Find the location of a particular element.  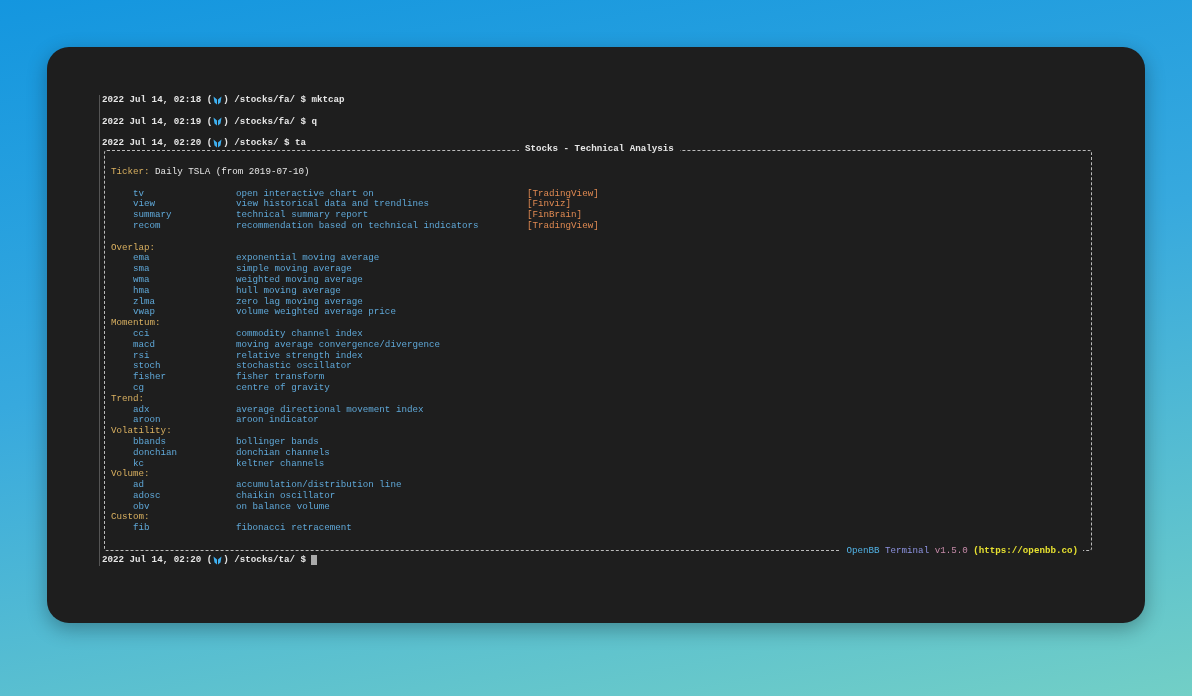

ticker-value: Daily TSLA (from 2019-07-10) is located at coordinates (232, 172).